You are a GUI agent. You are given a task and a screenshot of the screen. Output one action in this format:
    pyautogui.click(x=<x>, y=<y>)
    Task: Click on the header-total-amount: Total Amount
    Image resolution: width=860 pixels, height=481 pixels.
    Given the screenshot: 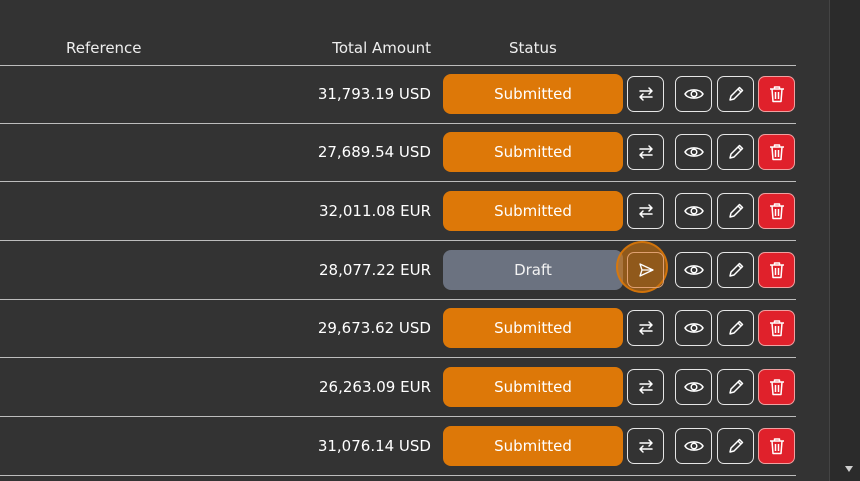 What is the action you would take?
    pyautogui.click(x=381, y=48)
    